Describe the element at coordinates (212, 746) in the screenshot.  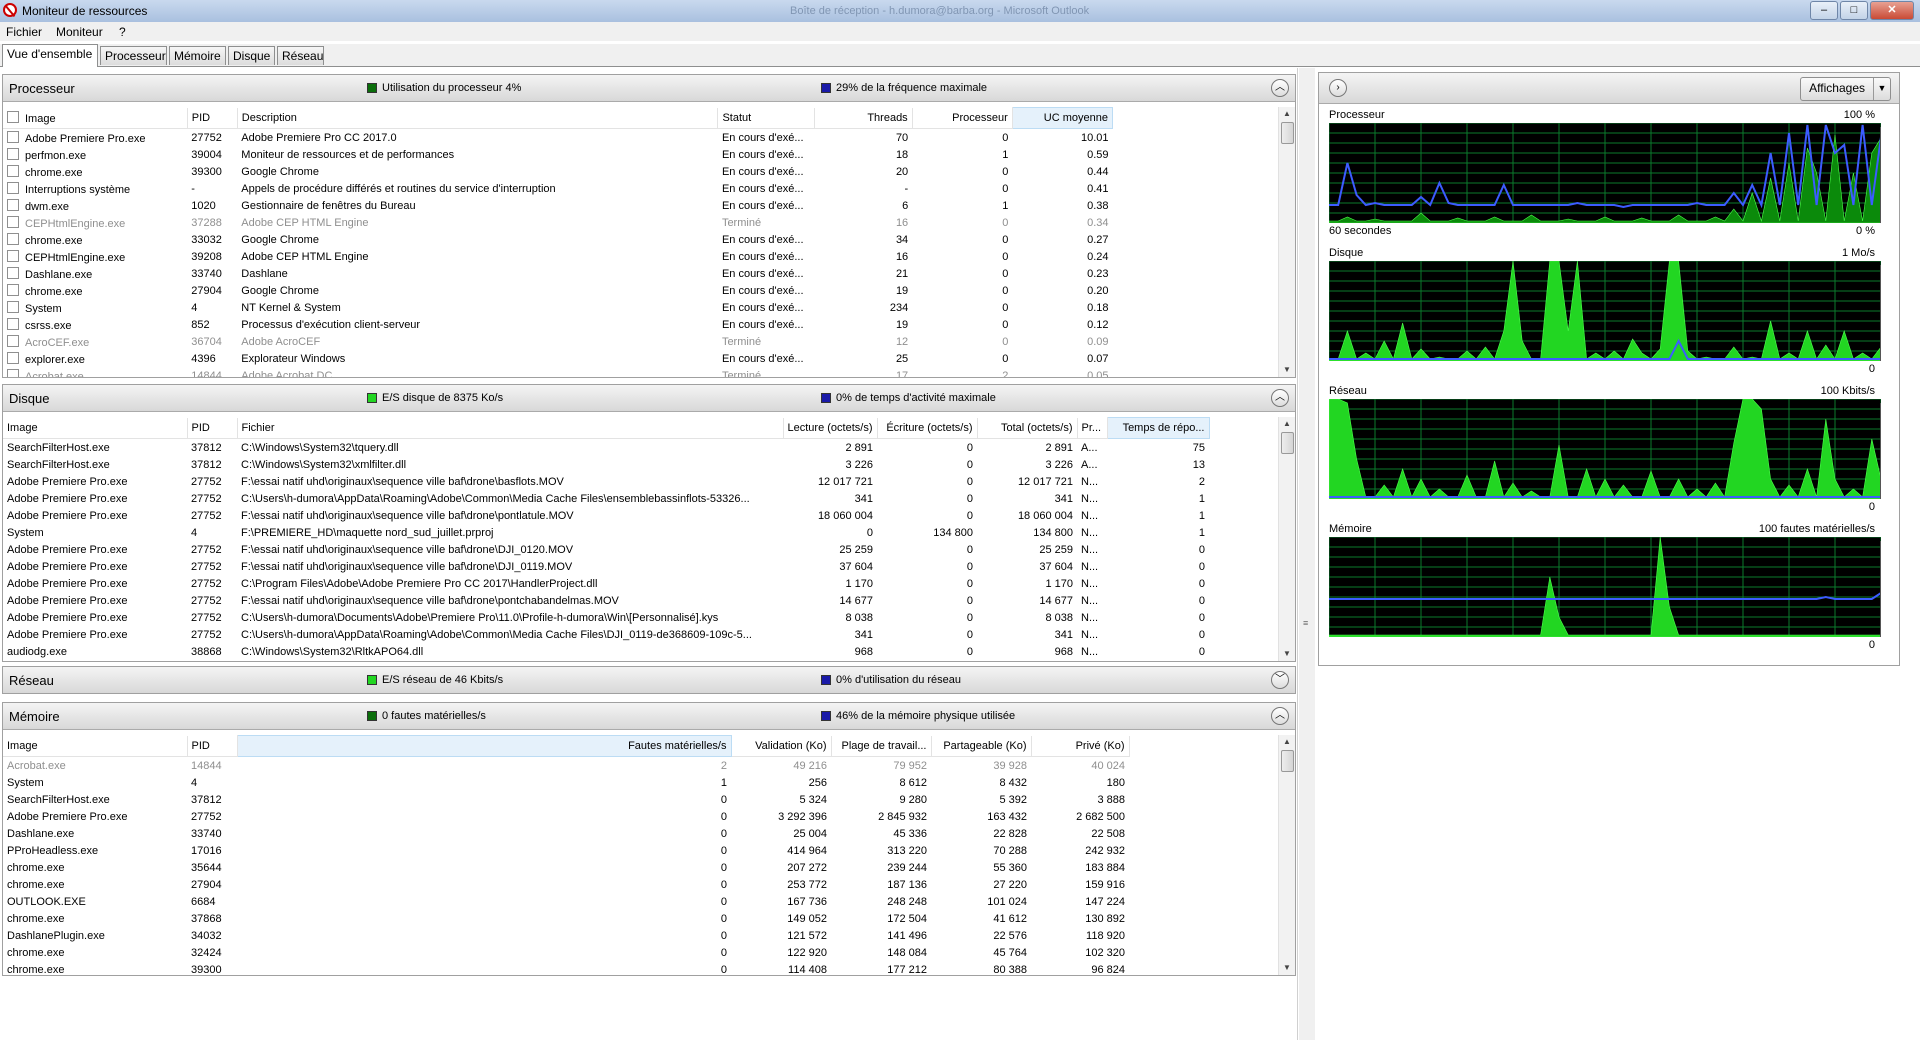
I see `memory-col-pid: PID` at that location.